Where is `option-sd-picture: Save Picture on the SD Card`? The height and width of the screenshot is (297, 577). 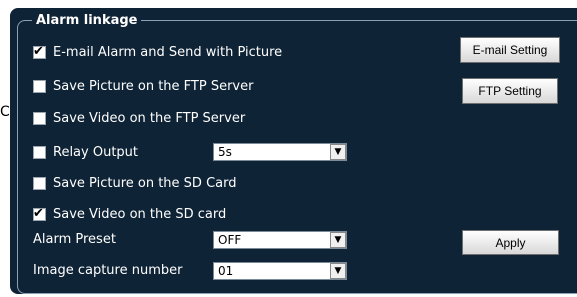 option-sd-picture: Save Picture on the SD Card is located at coordinates (134, 183).